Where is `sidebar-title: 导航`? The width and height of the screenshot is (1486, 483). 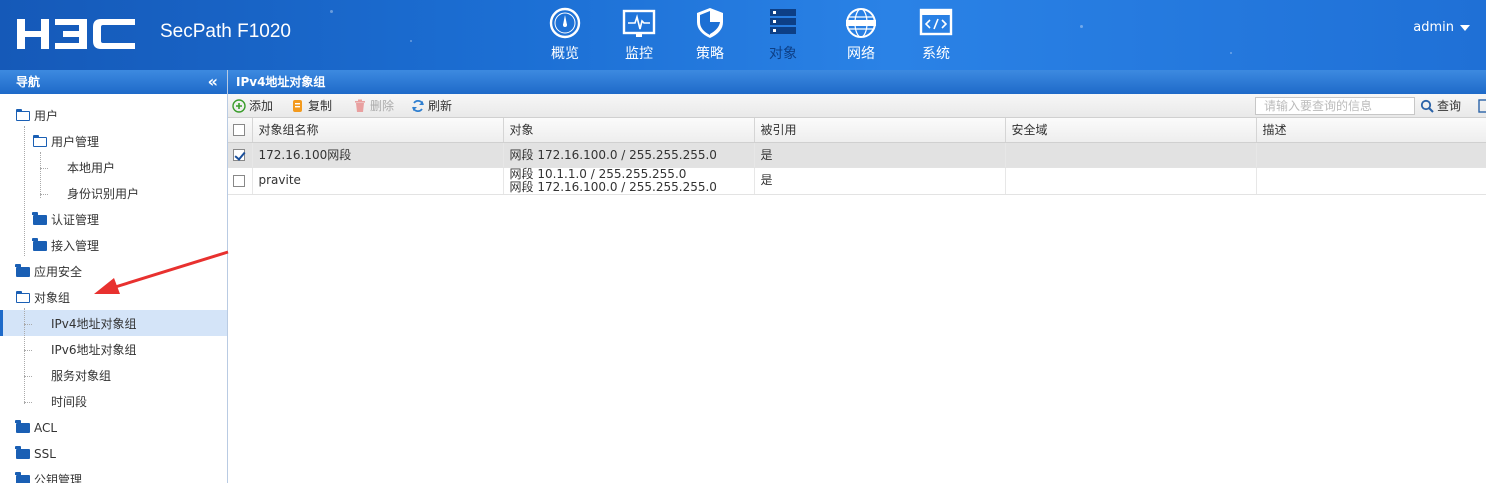 sidebar-title: 导航 is located at coordinates (28, 82).